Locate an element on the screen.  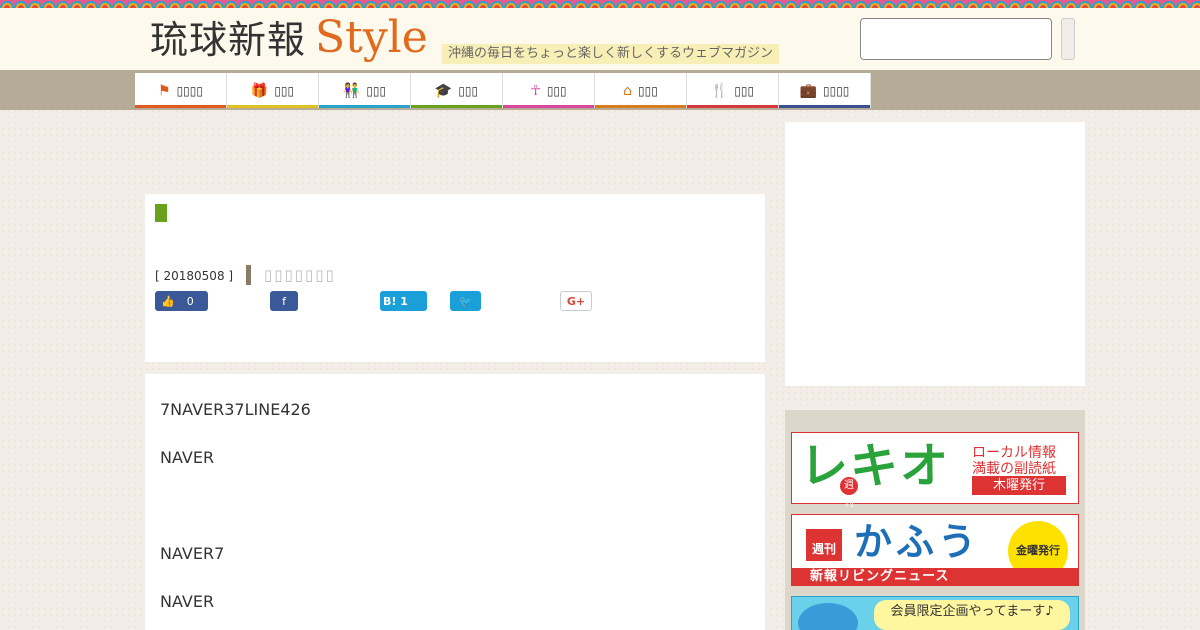
article-paragraph: NAVER7 is located at coordinates (192, 553).